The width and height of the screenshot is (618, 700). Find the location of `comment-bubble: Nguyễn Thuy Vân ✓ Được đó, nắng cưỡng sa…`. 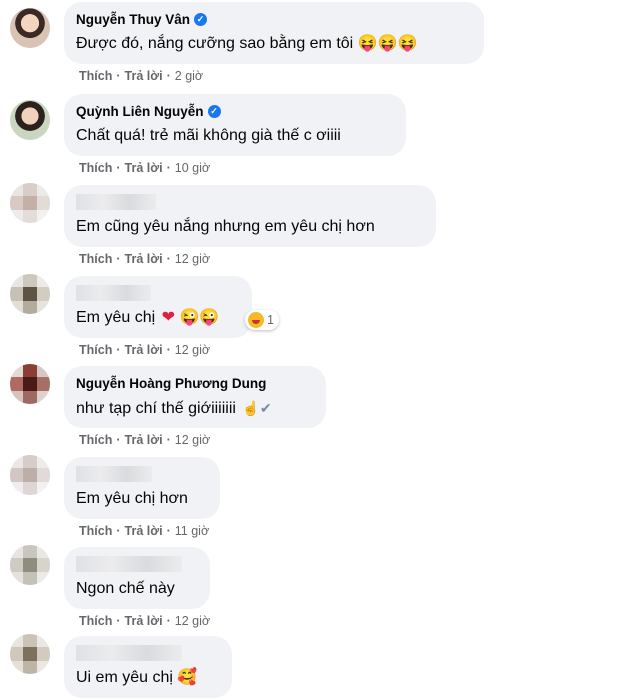

comment-bubble: Nguyễn Thuy Vân ✓ Được đó, nắng cưỡng sa… is located at coordinates (274, 33).